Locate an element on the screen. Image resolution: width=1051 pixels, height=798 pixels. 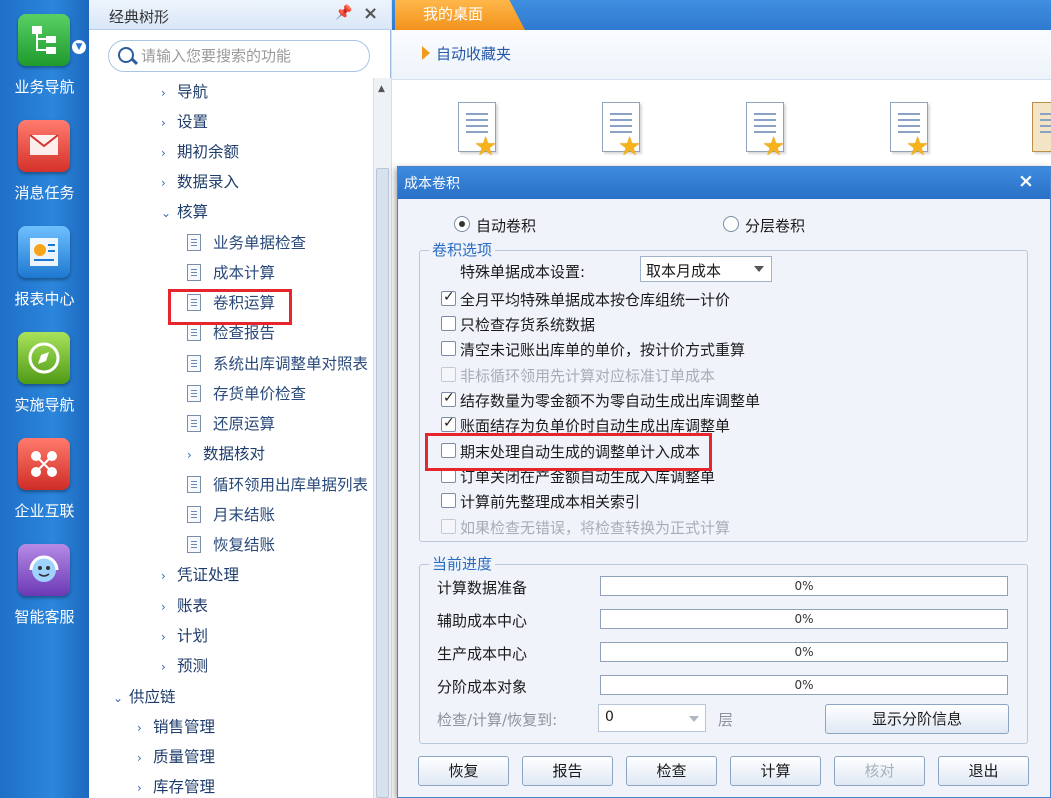
tree-node-voucher: › 凭证处理 is located at coordinates (200, 576).